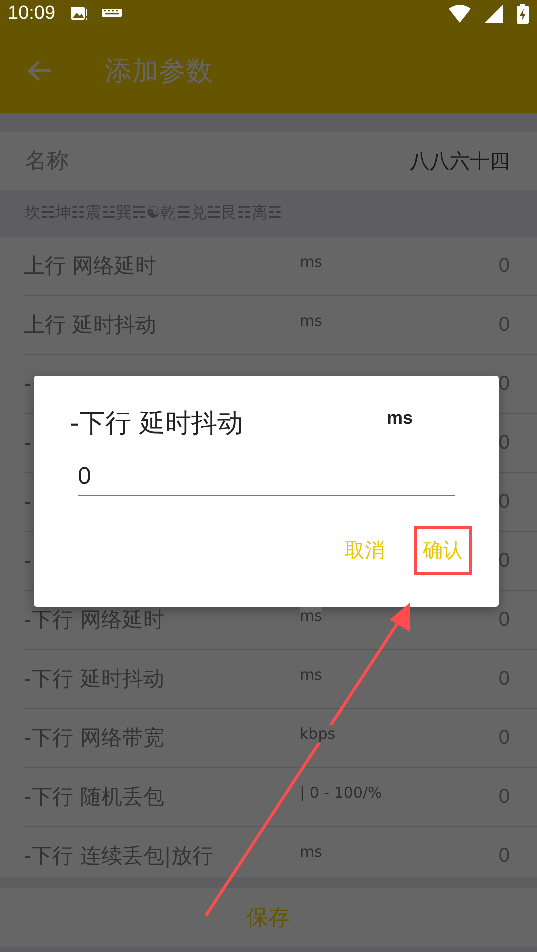 This screenshot has width=537, height=952. Describe the element at coordinates (268, 917) in the screenshot. I see `save-button: 保存` at that location.